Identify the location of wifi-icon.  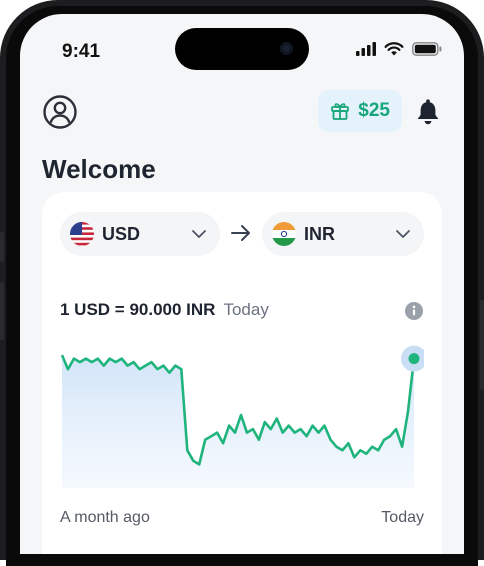
(394, 49).